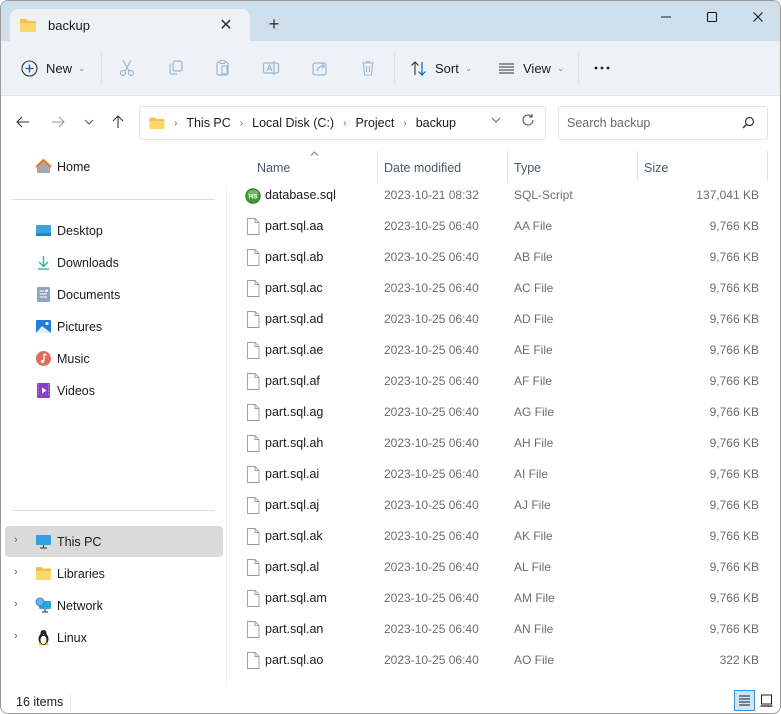  I want to click on sidebar-item-music: Music, so click(114, 358).